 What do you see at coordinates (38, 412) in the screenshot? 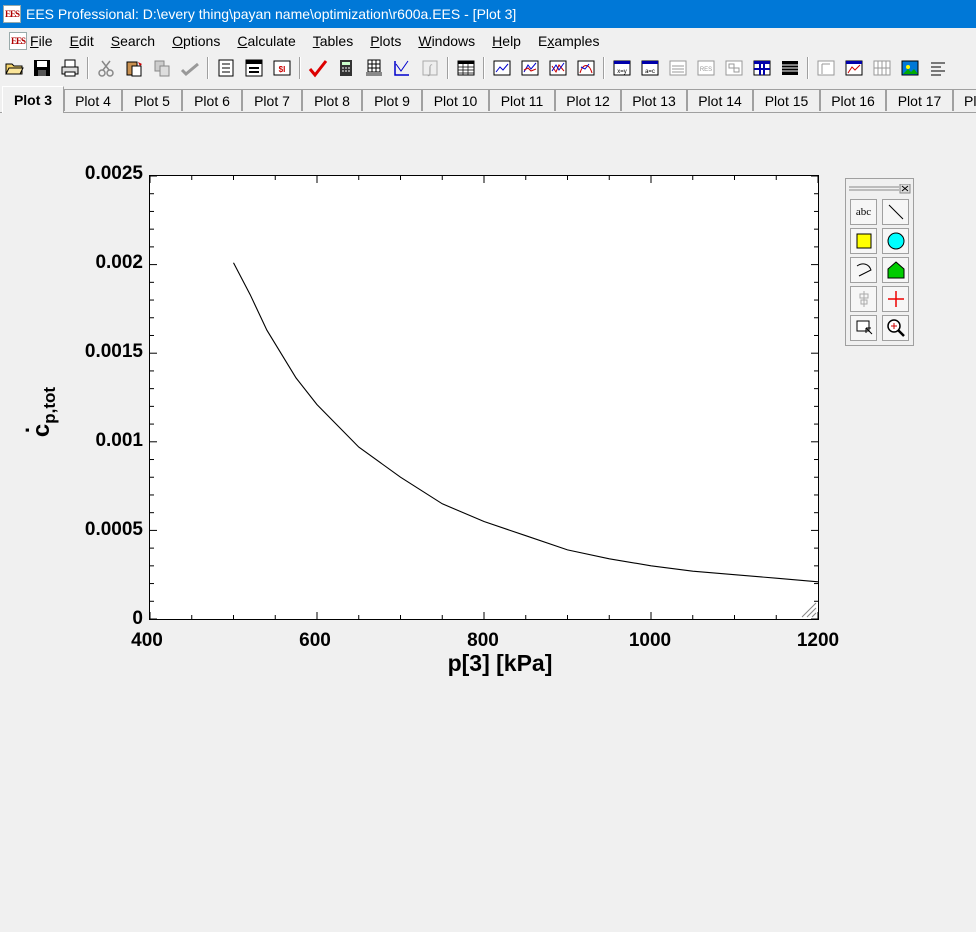
I see `y-axis-title: · cp,tot` at bounding box center [38, 412].